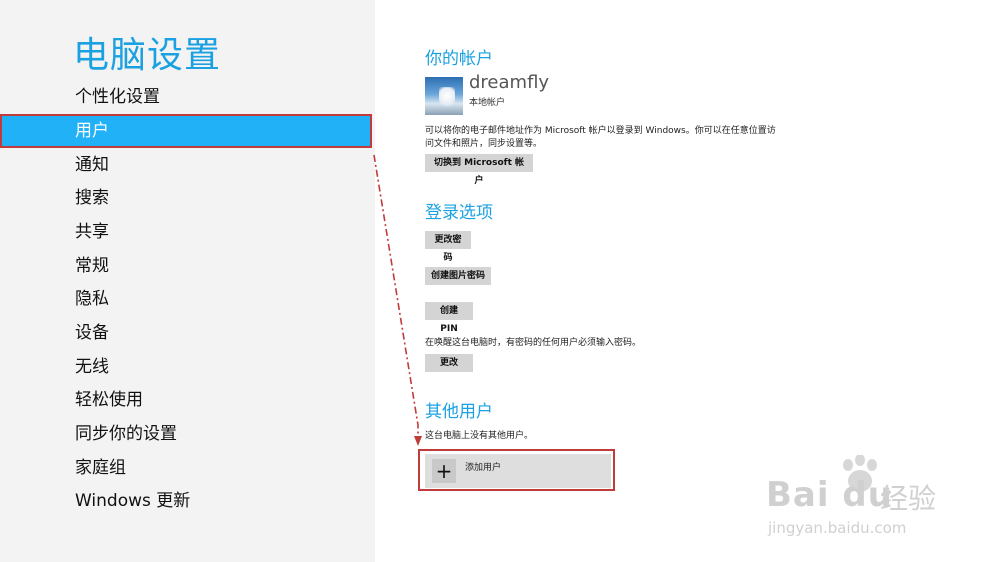 This screenshot has width=1000, height=562. I want to click on nav-item-personalize: 个性化设置, so click(187, 97).